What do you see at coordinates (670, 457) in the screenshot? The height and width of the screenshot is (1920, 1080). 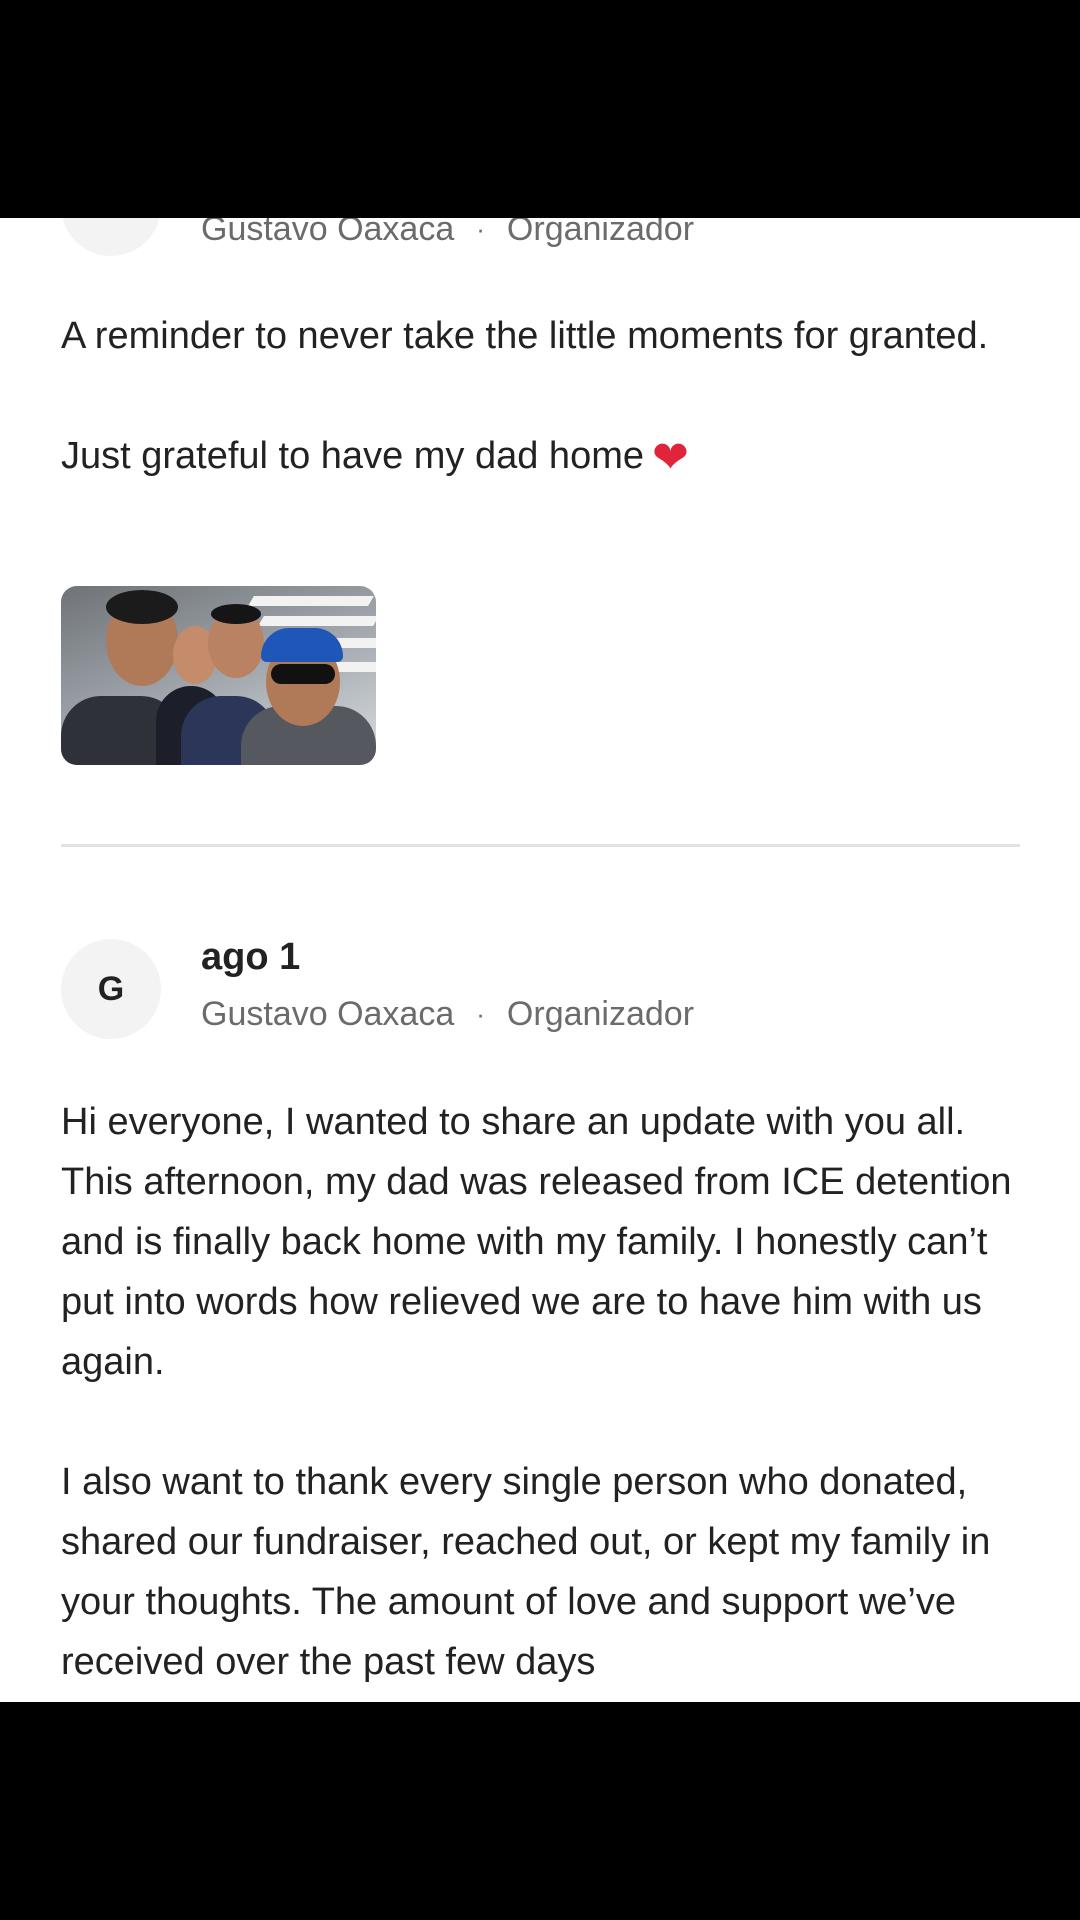 I see `heart-emoji-icon: ❤` at bounding box center [670, 457].